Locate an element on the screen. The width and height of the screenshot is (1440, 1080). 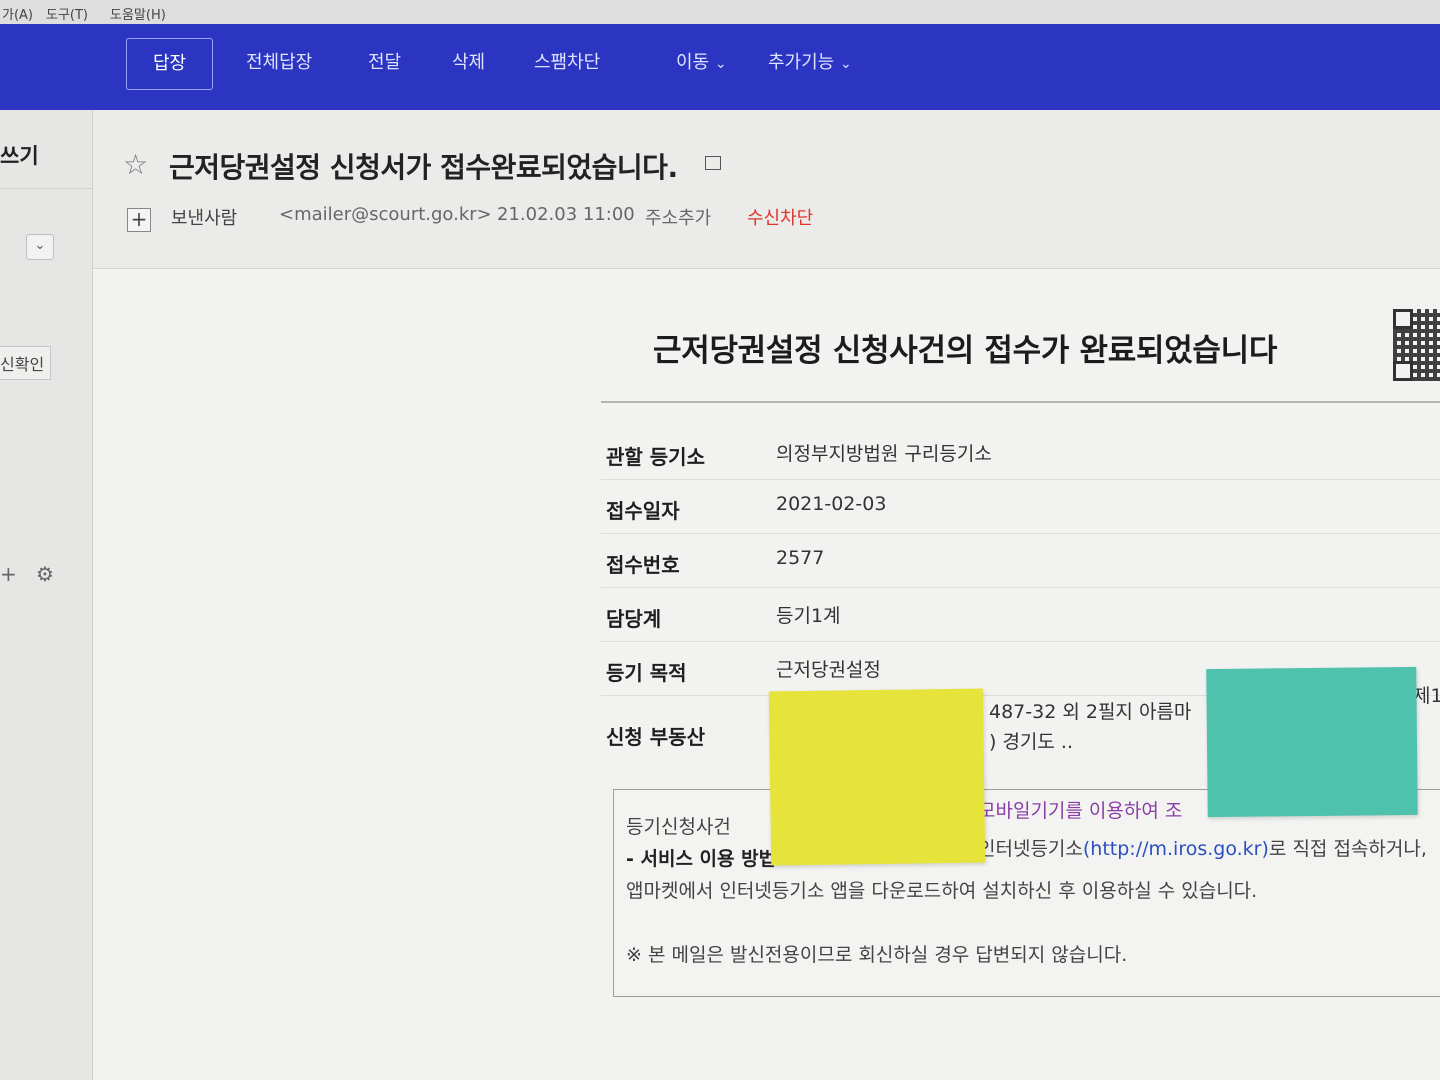
reply-all-button: 전체답장 is located at coordinates (279, 63).